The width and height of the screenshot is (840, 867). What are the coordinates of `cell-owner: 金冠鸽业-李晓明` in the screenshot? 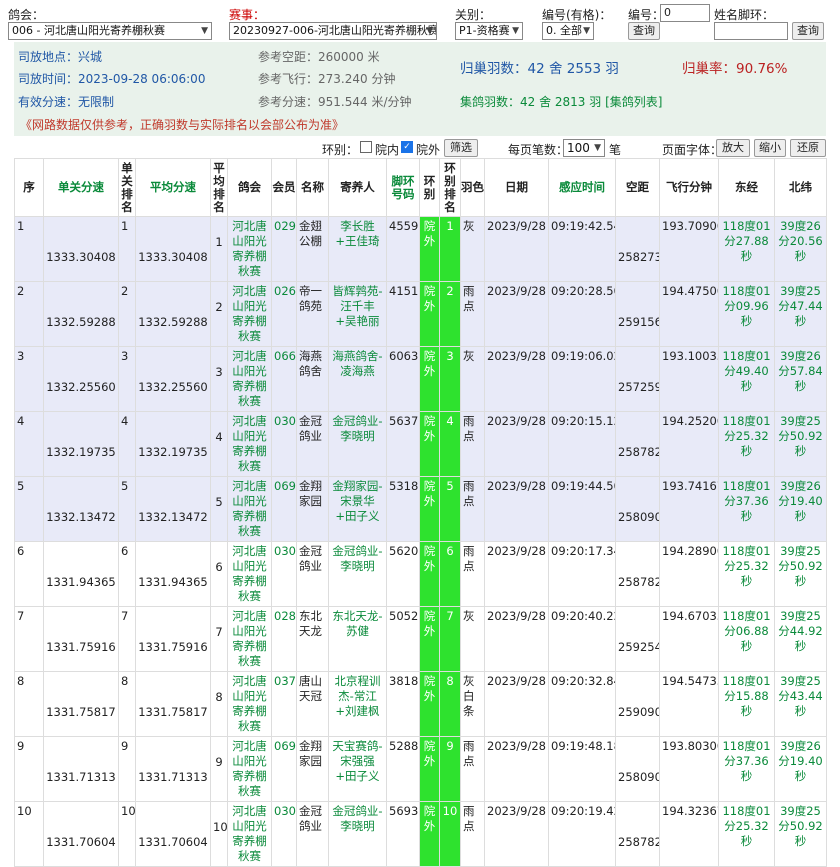 It's located at (357, 574).